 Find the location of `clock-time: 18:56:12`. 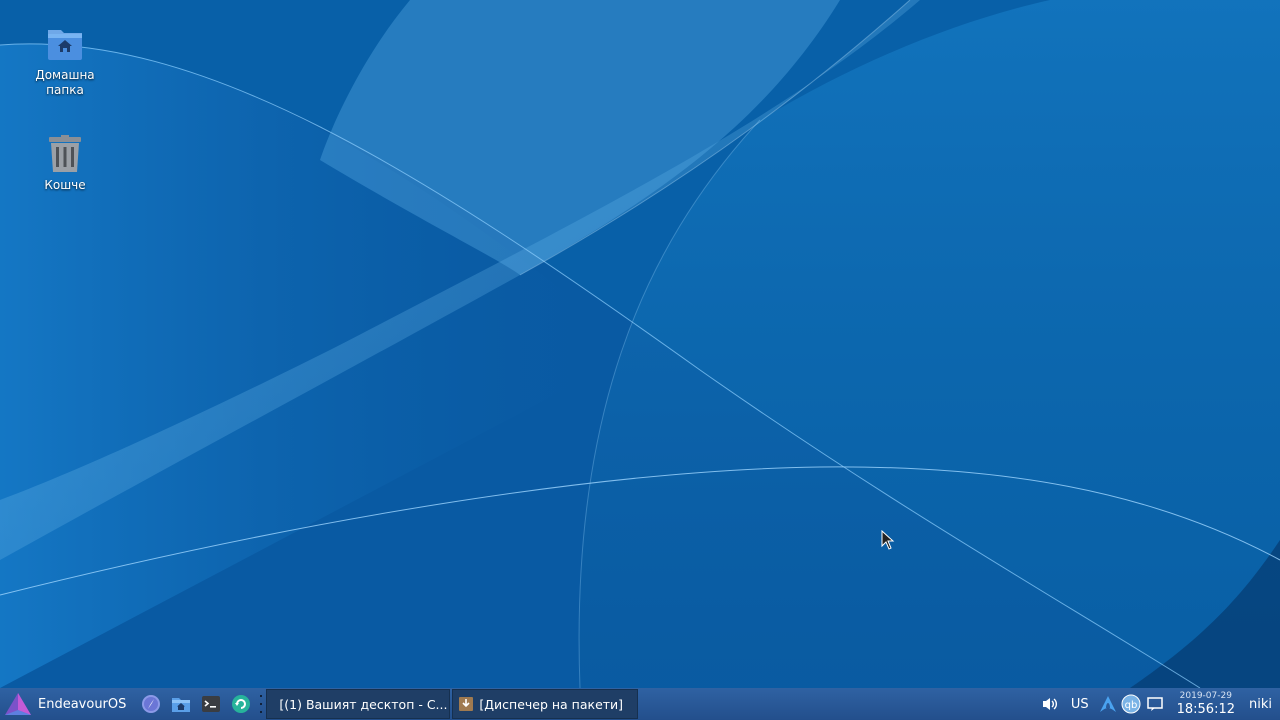

clock-time: 18:56:12 is located at coordinates (1205, 709).